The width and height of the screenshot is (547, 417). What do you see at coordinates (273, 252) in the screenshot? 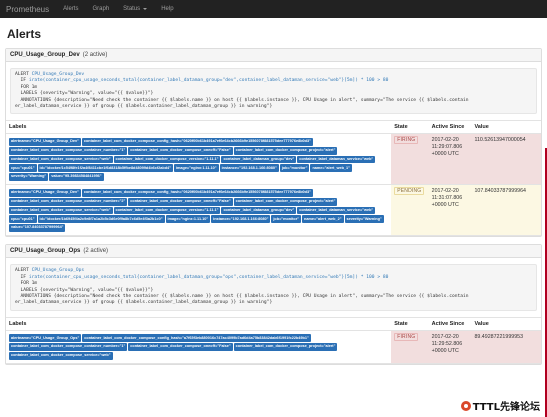
I see `alert-group-header: CPU_Usage_Group_Ops (2 active)` at bounding box center [273, 252].